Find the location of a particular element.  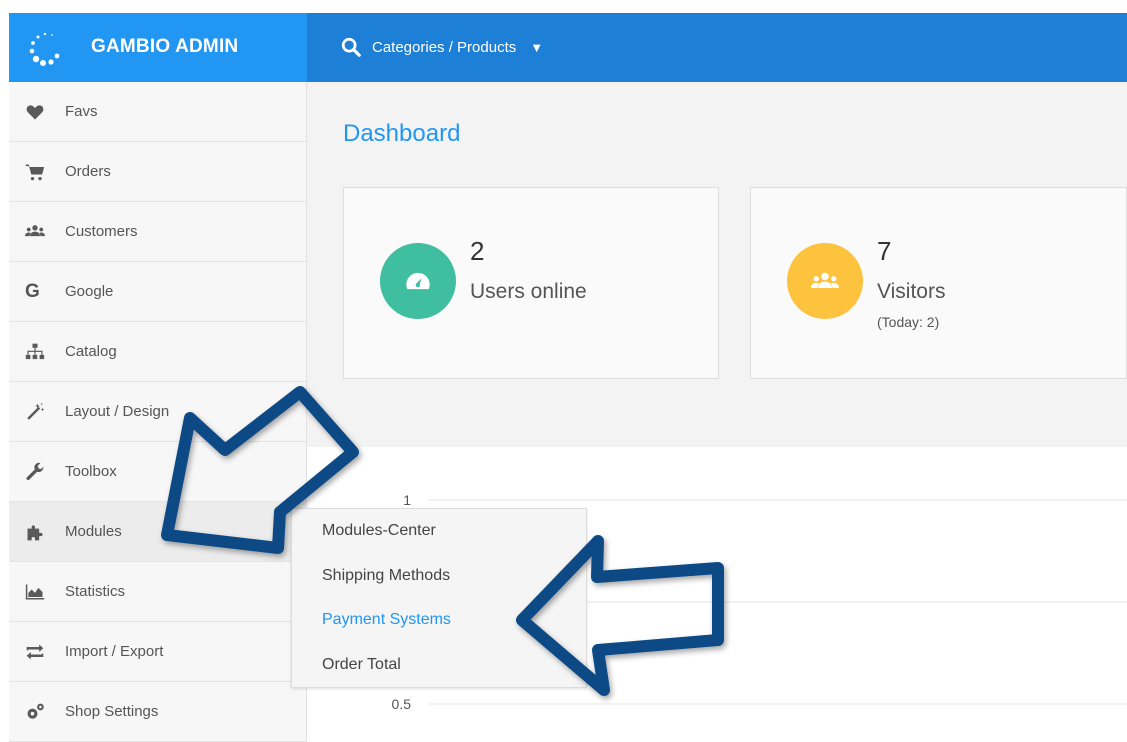

brand-header: GAMBIO ADMIN is located at coordinates (158, 47).